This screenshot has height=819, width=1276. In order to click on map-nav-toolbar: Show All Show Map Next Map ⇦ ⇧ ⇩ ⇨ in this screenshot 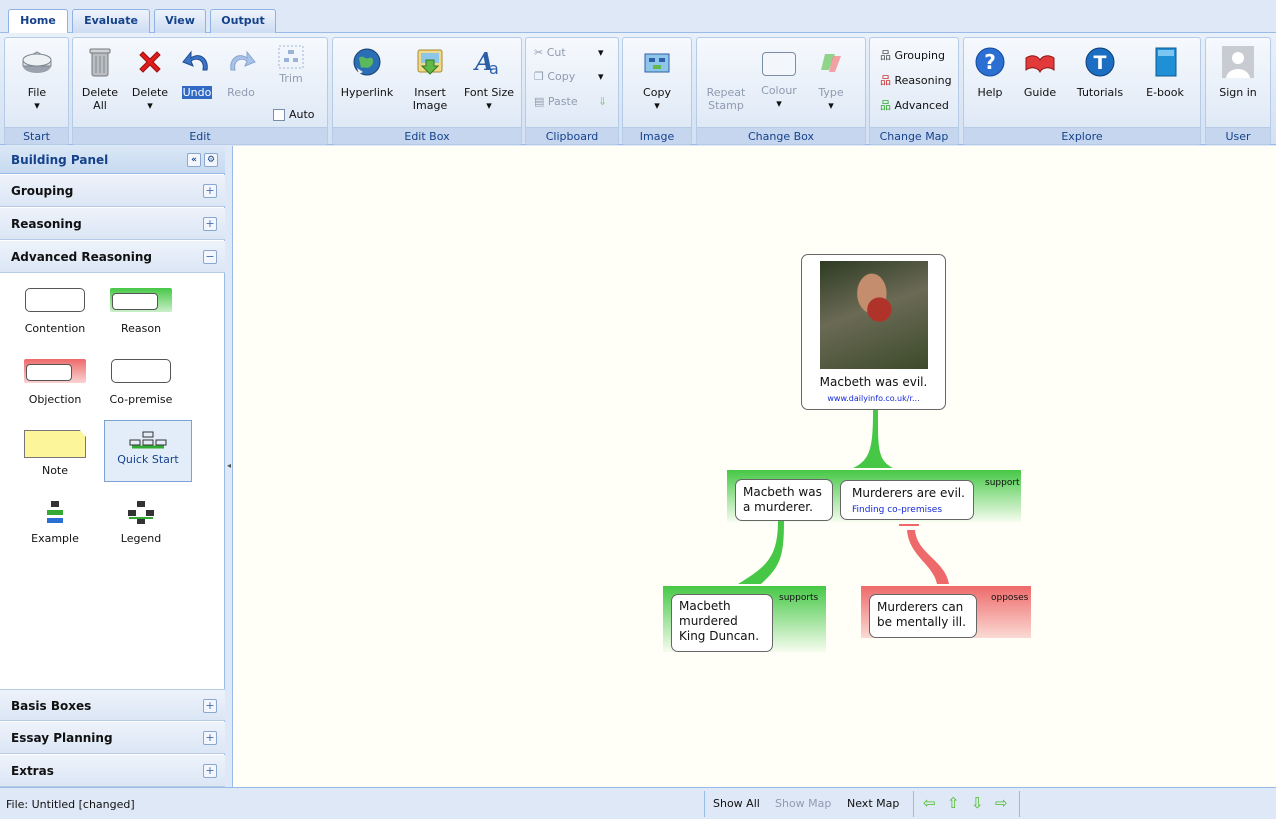, I will do `click(862, 804)`.